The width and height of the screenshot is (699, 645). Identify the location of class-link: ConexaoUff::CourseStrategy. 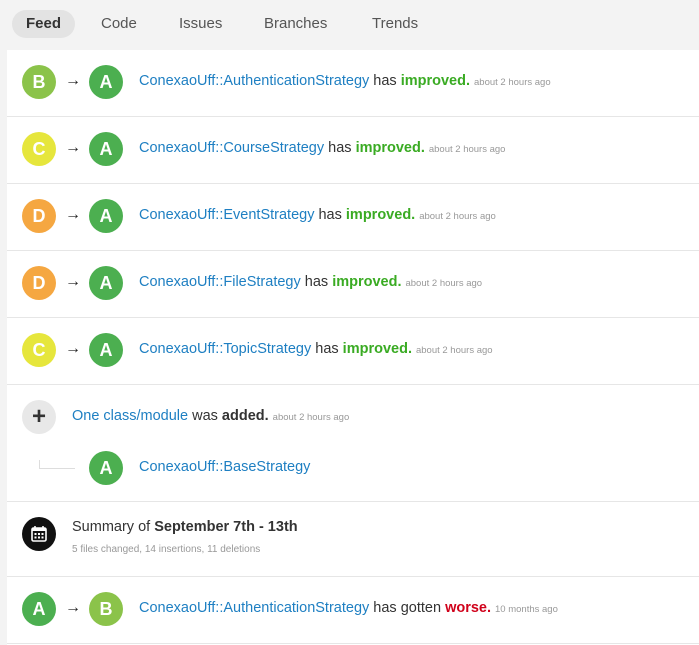
(231, 148).